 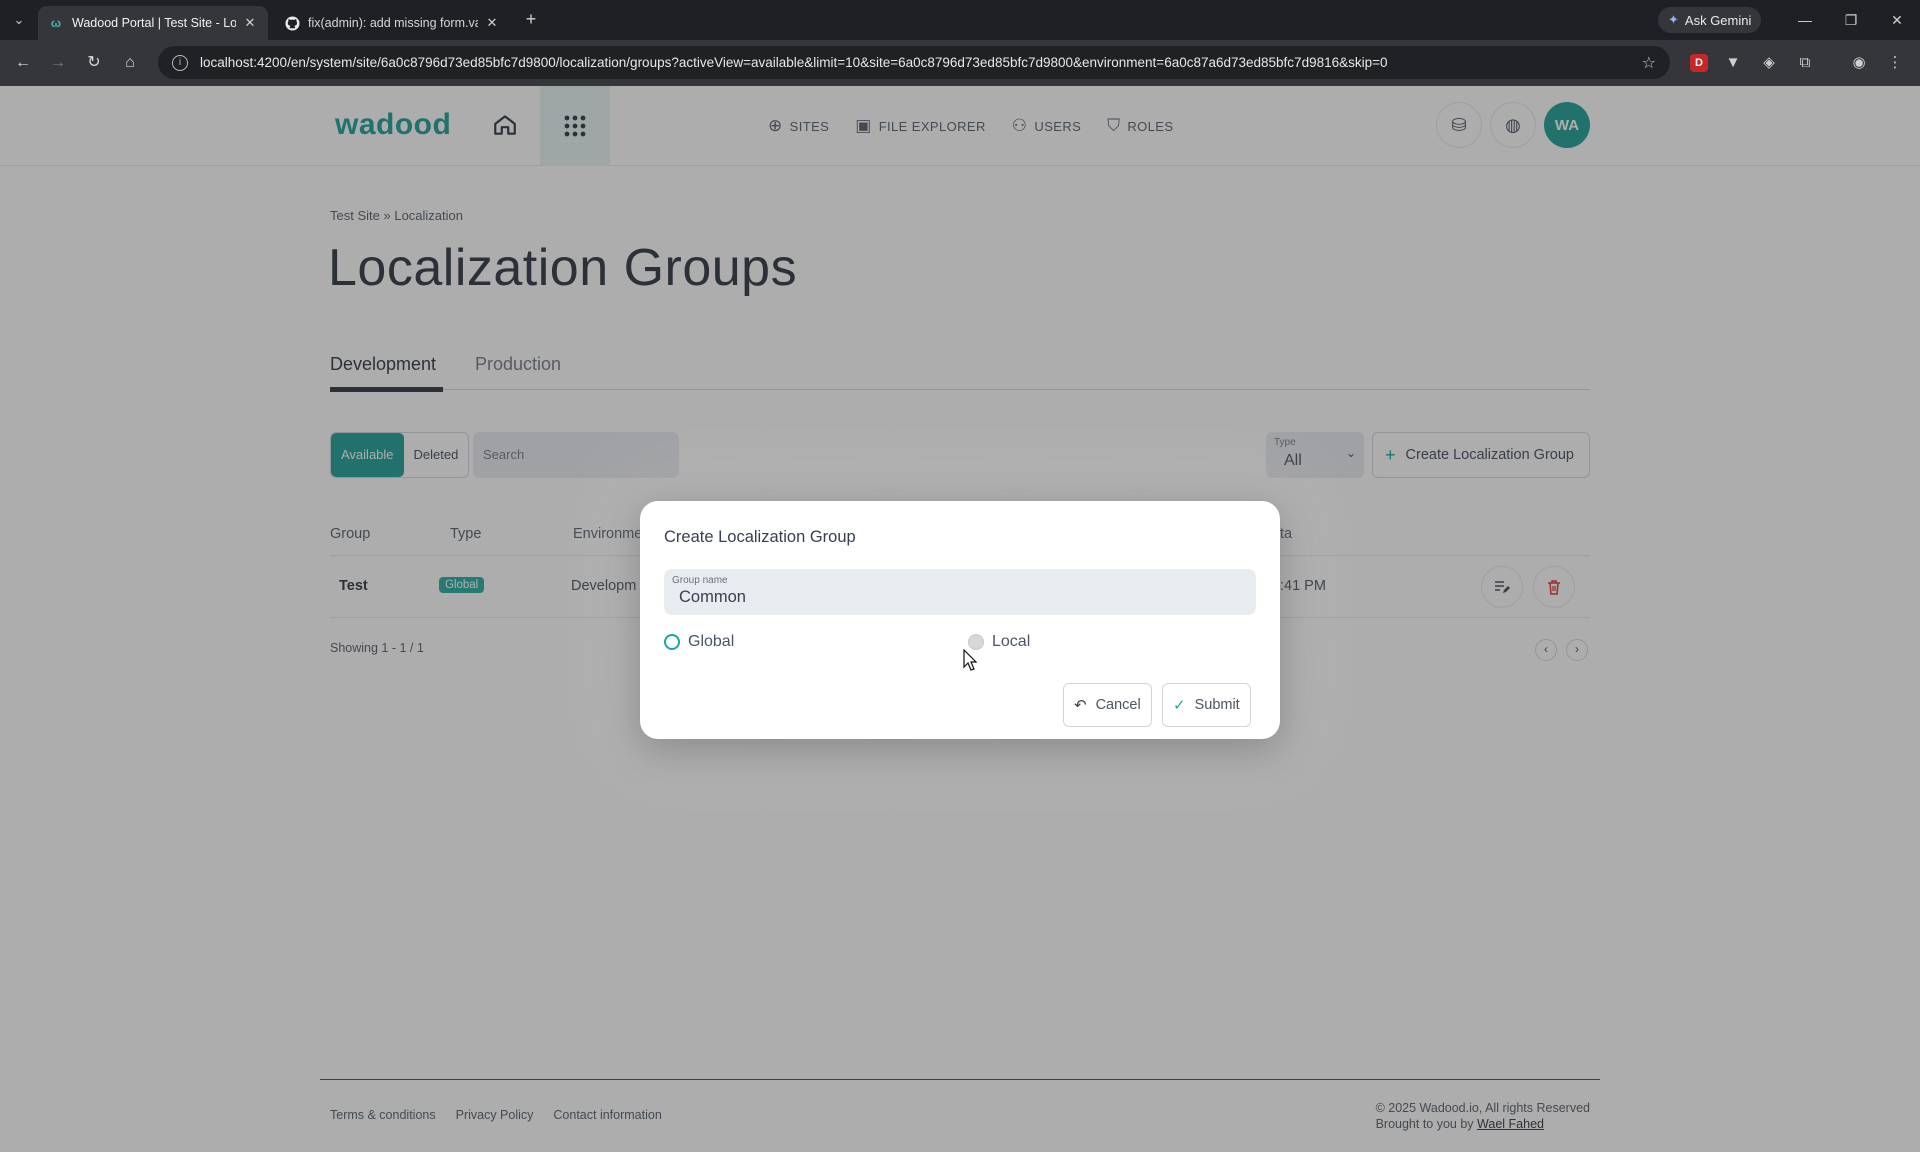 I want to click on tab-title: Wadood Portal | Test Site - Loca, so click(x=154, y=23).